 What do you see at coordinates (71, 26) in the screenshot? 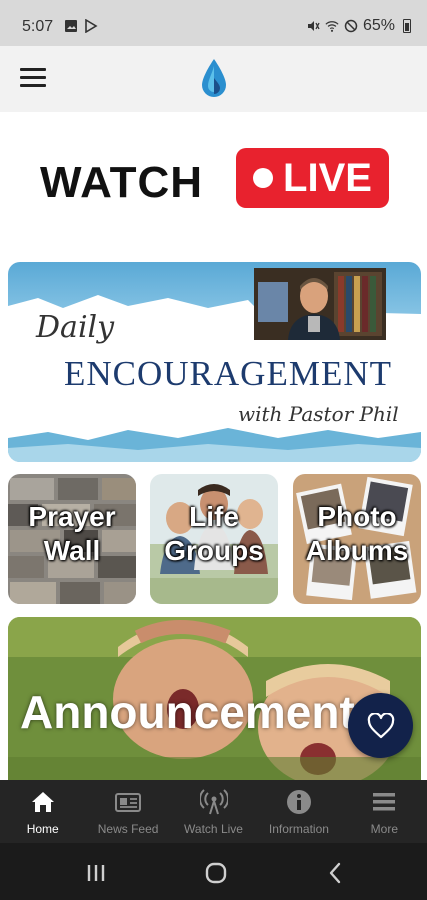
I see `gallery-notification-icon` at bounding box center [71, 26].